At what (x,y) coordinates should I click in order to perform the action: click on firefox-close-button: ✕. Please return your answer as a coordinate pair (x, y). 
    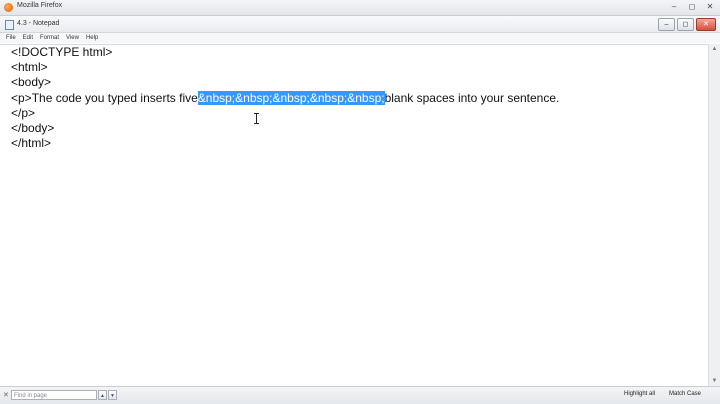
    Looking at the image, I should click on (710, 6).